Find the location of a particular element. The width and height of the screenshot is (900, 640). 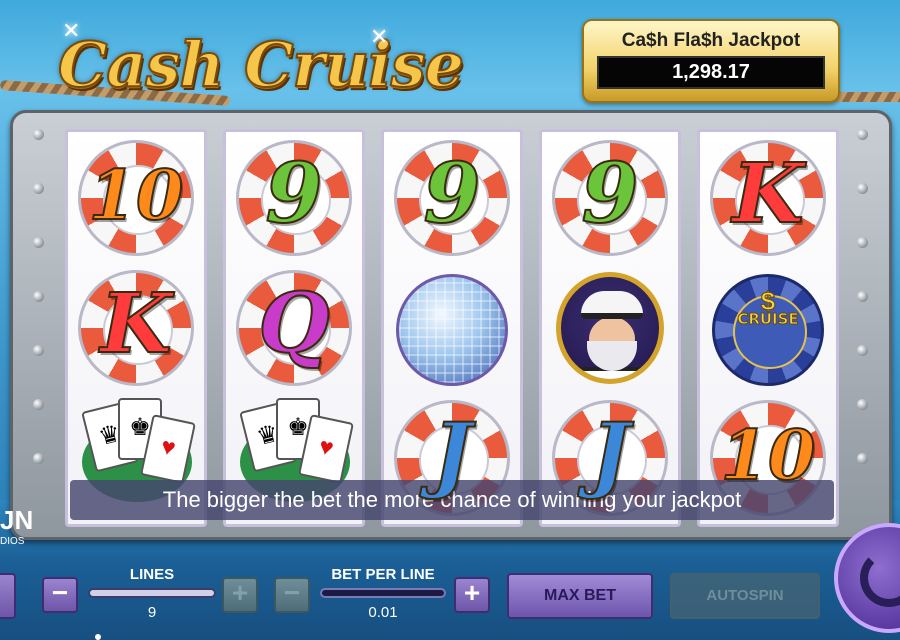

lines-label: LINES is located at coordinates (152, 574).